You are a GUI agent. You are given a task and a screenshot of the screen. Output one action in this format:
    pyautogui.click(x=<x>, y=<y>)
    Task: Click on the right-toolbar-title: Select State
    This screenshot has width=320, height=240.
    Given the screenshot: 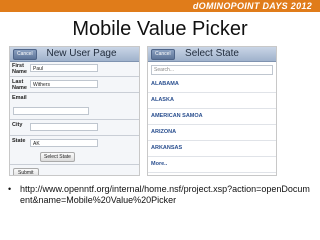 What is the action you would take?
    pyautogui.click(x=212, y=53)
    